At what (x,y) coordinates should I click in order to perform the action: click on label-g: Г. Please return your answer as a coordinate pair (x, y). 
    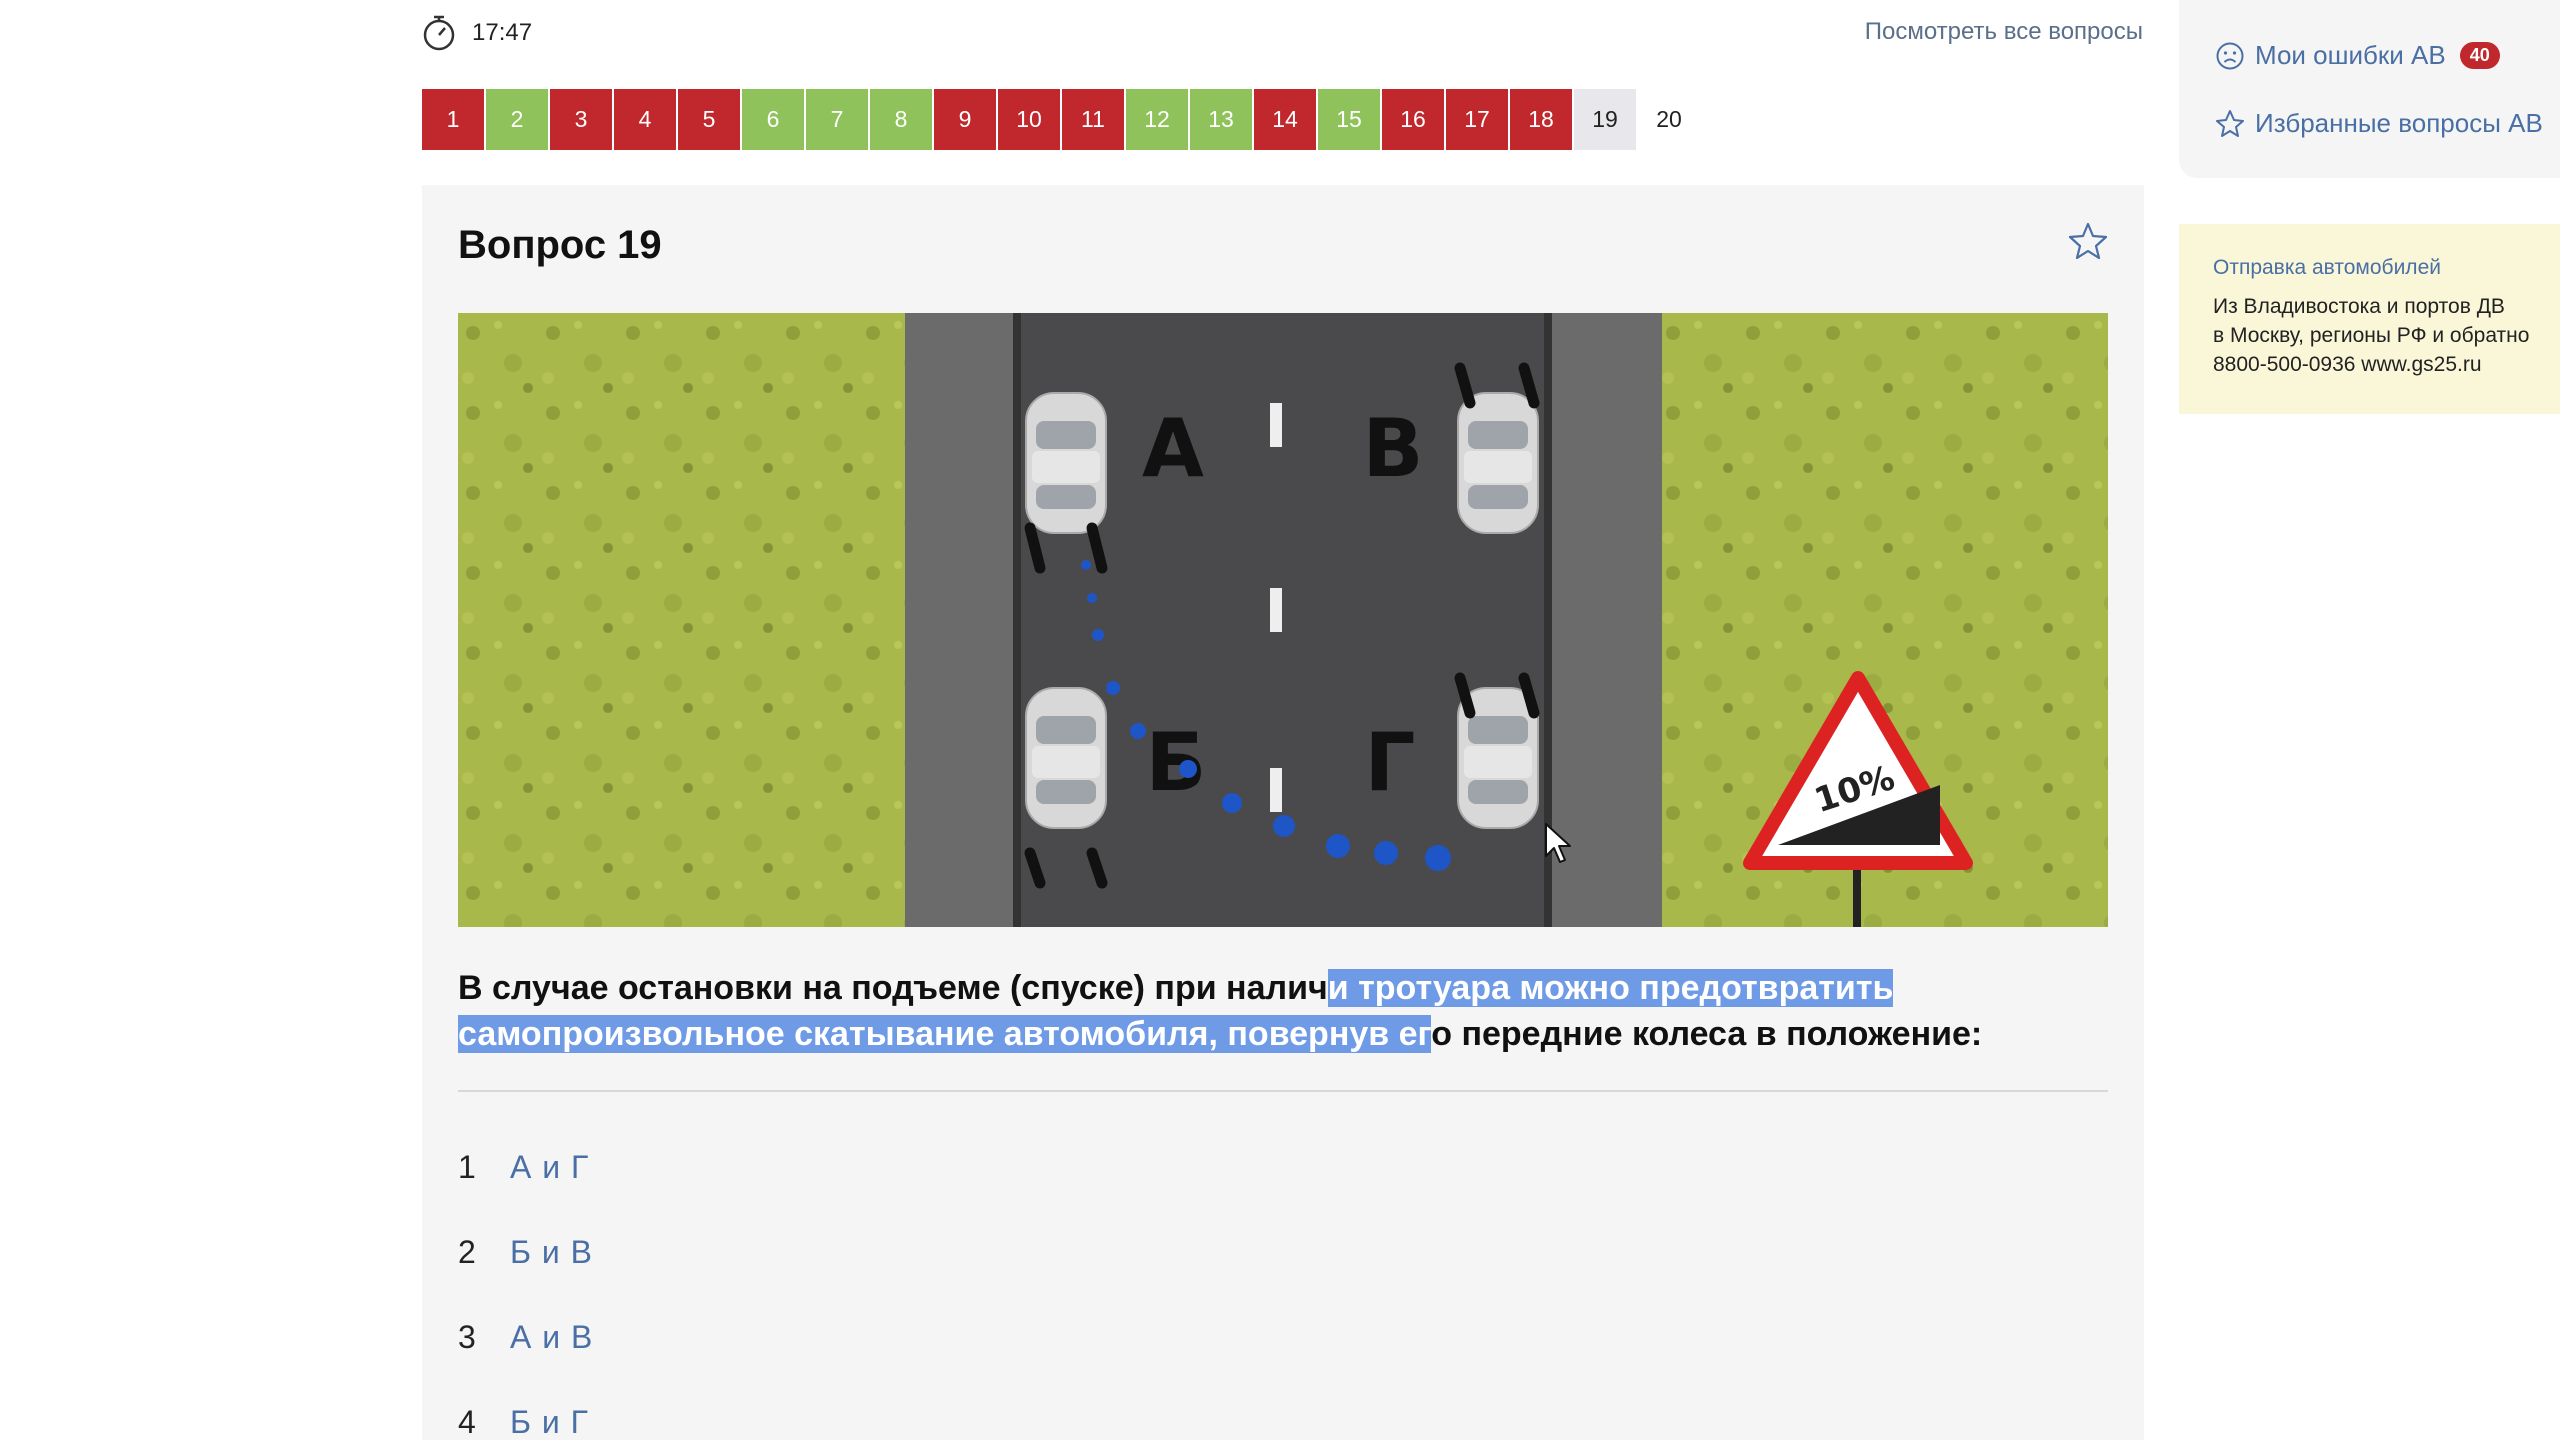
    Looking at the image, I should click on (1390, 762).